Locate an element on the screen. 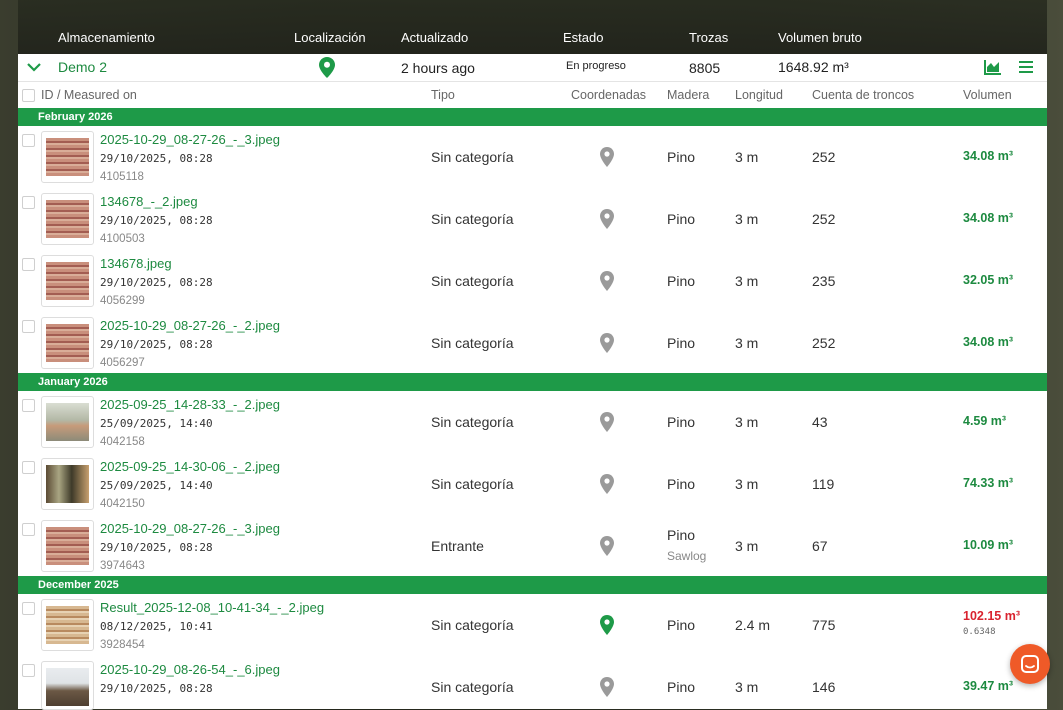  chat-launcher-button is located at coordinates (1030, 664).